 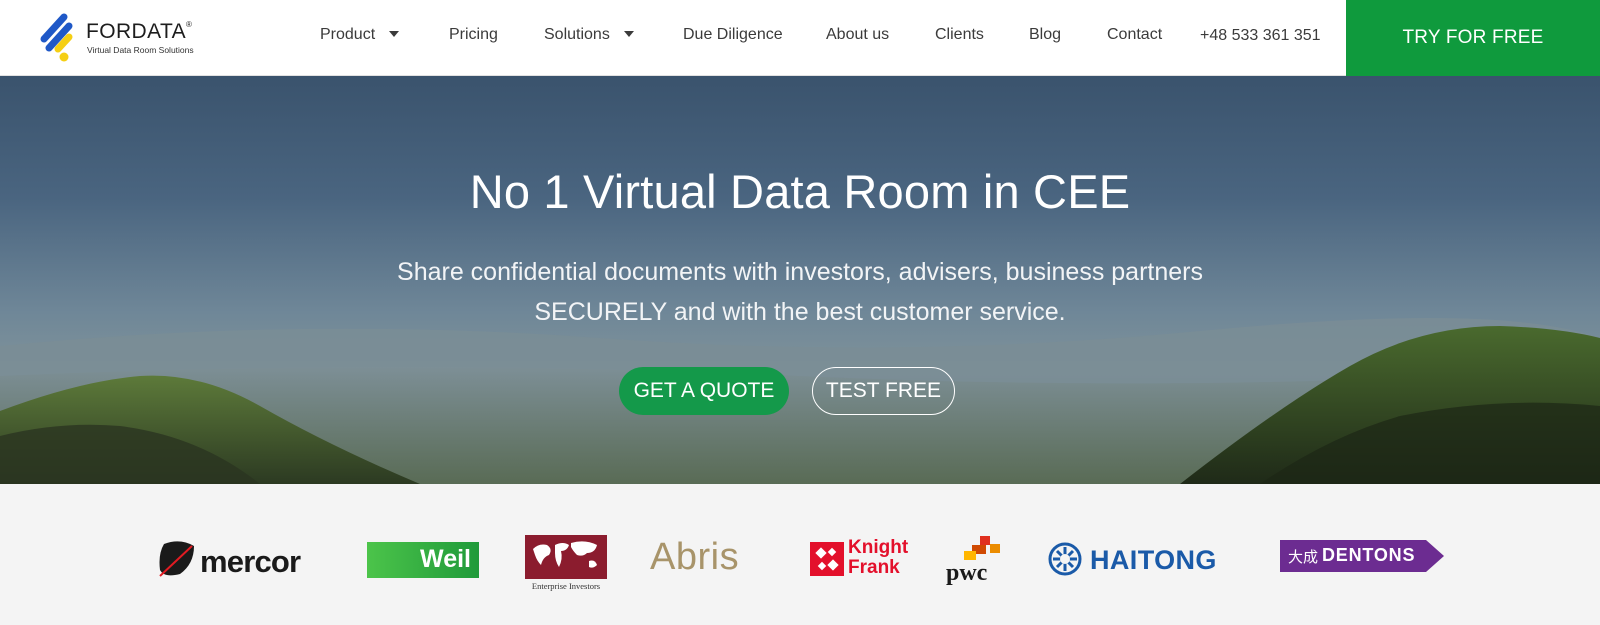 What do you see at coordinates (695, 557) in the screenshot?
I see `abris-wordmark: Abris` at bounding box center [695, 557].